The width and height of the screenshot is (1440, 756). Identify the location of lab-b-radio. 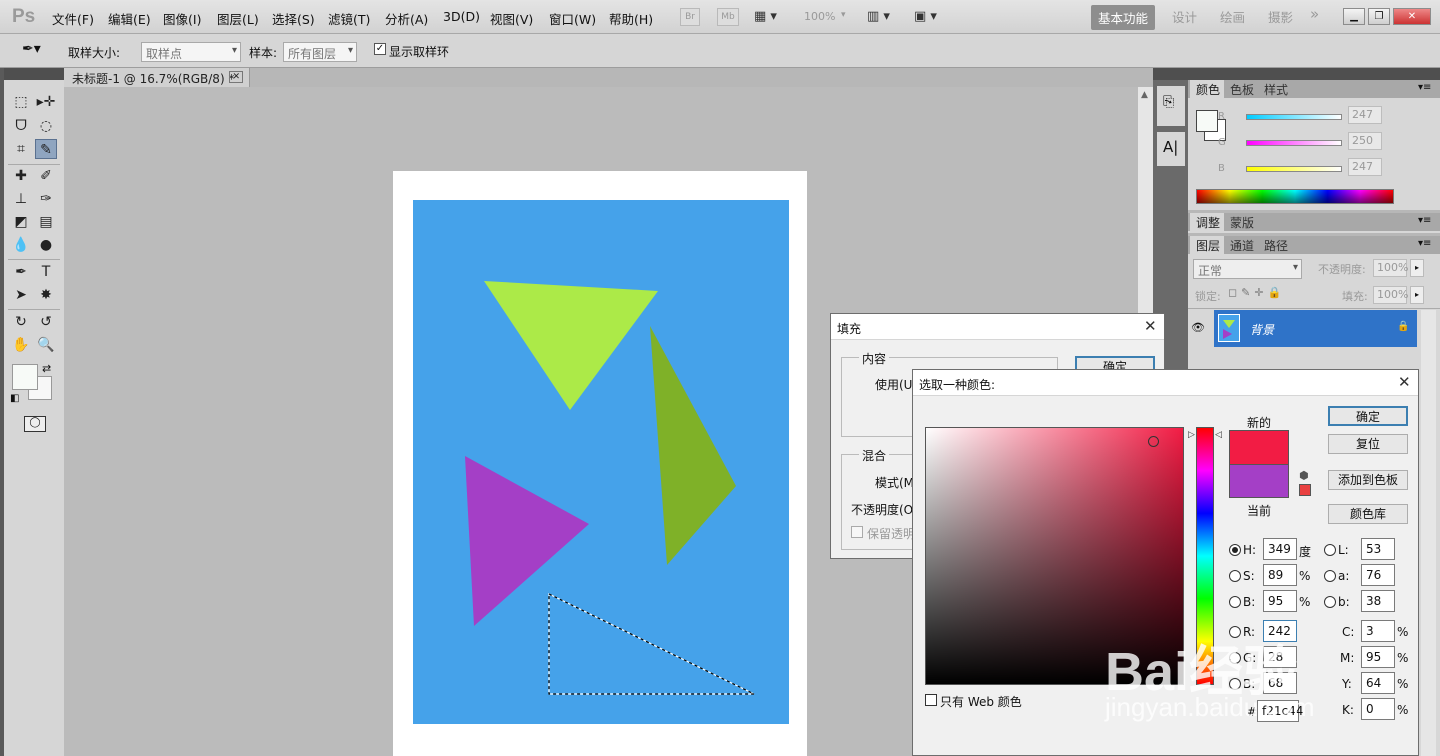
(1330, 602).